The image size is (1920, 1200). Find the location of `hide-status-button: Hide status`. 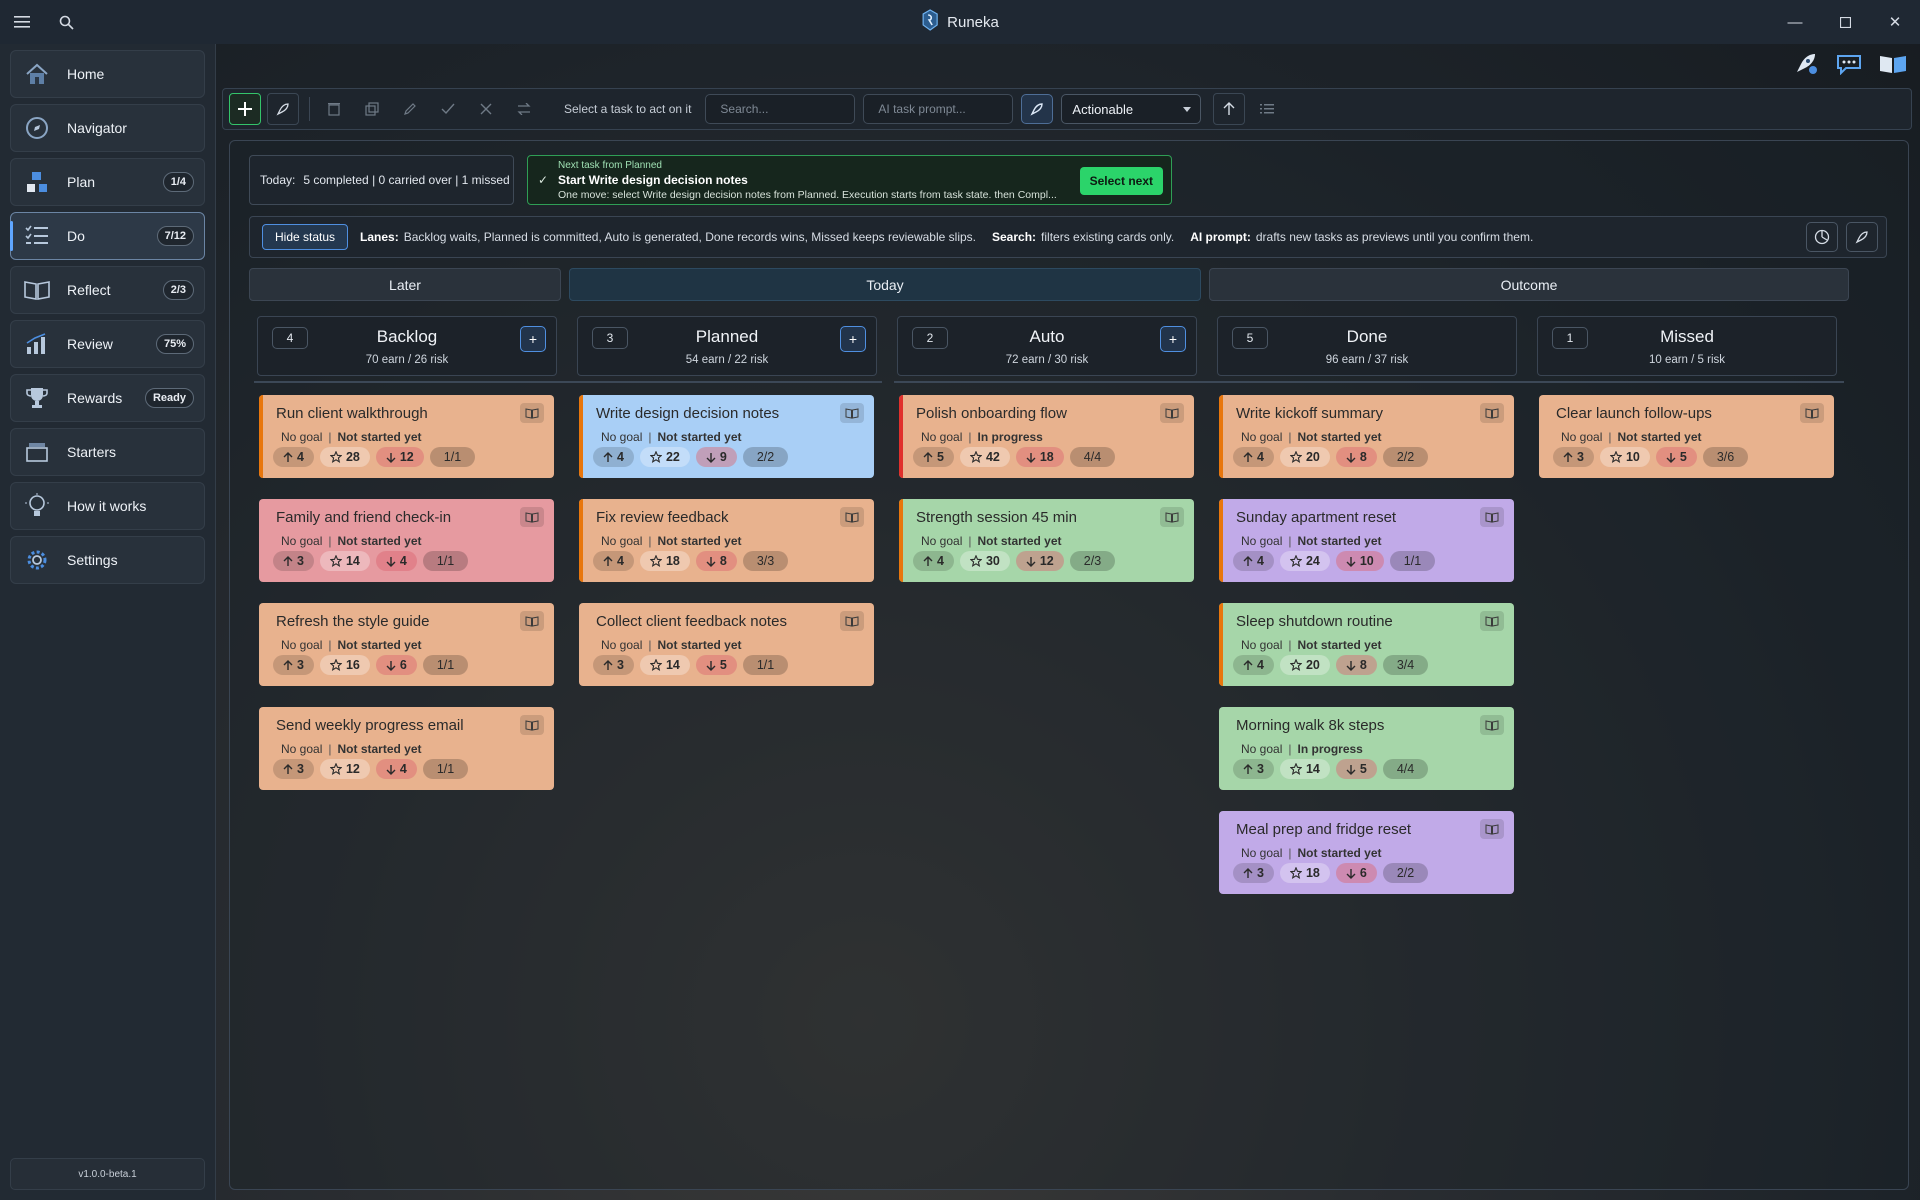

hide-status-button: Hide status is located at coordinates (305, 237).